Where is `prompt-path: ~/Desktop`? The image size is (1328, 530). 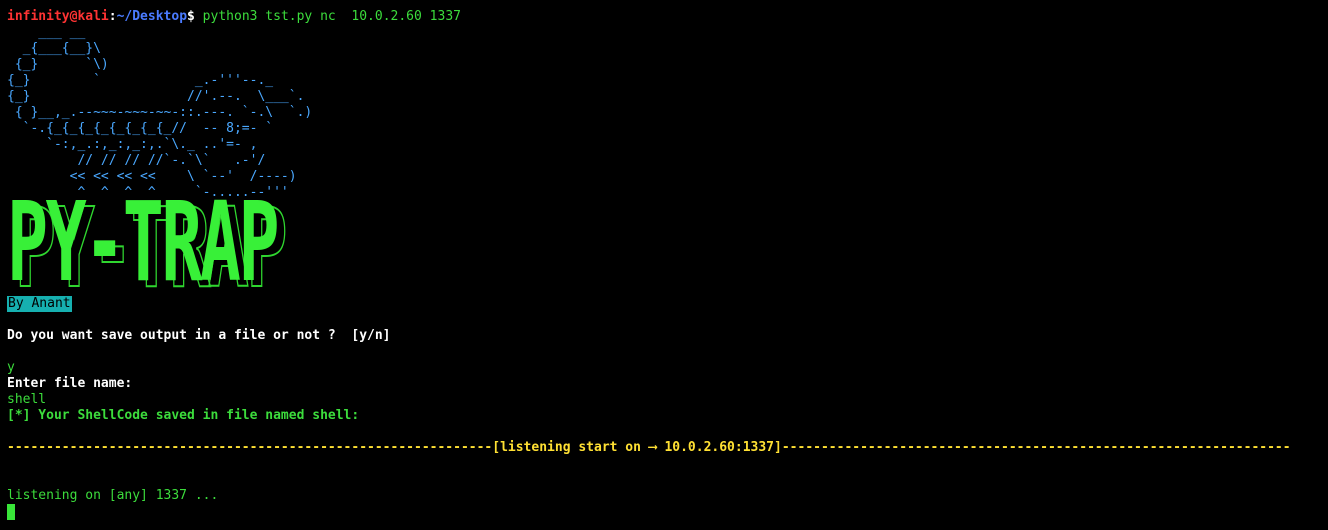 prompt-path: ~/Desktop is located at coordinates (152, 16).